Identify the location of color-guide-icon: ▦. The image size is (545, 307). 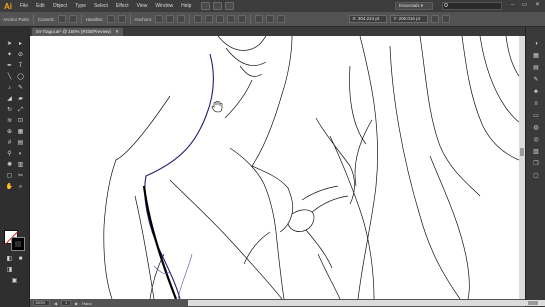
(536, 55).